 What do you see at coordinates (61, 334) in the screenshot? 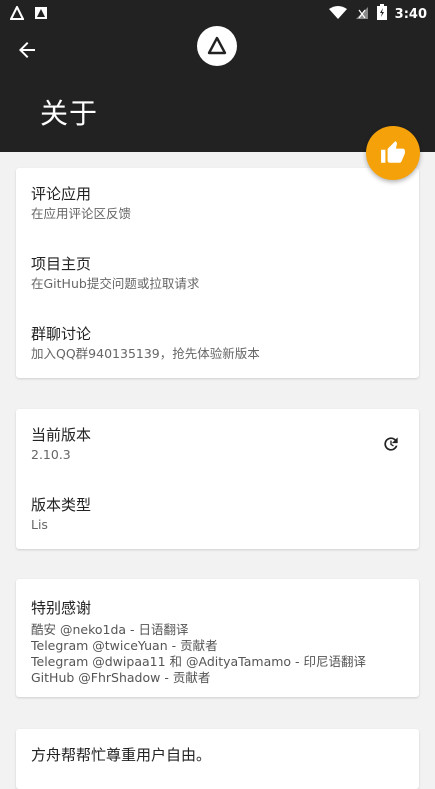
I see `item-title: 群聊讨论` at bounding box center [61, 334].